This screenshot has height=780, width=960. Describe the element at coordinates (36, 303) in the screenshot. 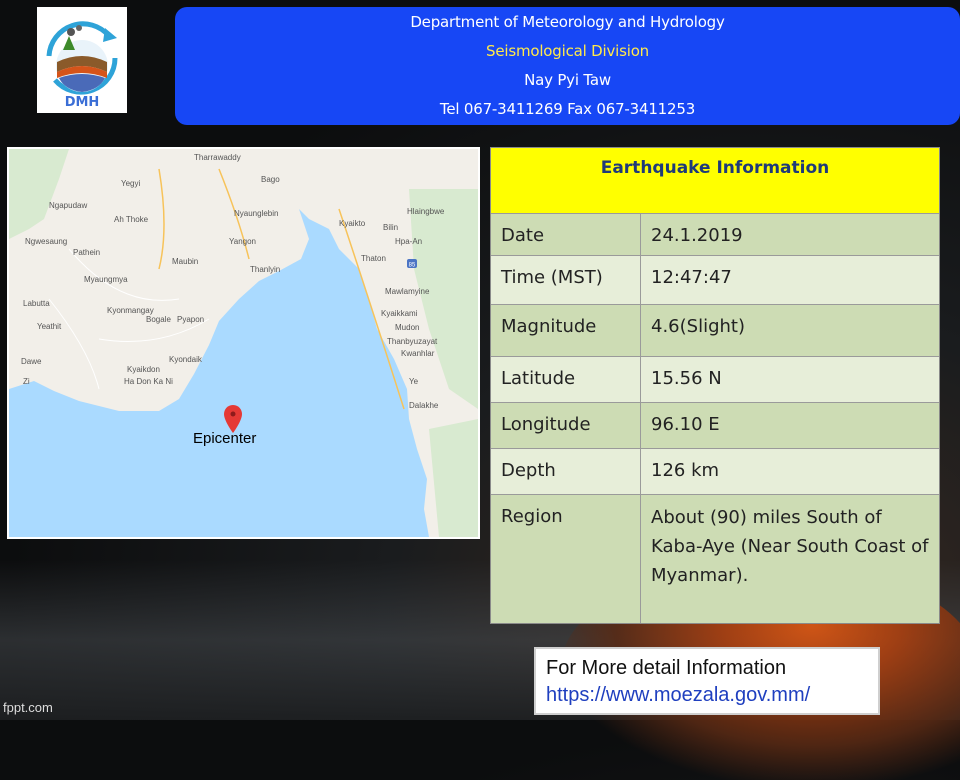

I see `map-place: Labutta` at that location.